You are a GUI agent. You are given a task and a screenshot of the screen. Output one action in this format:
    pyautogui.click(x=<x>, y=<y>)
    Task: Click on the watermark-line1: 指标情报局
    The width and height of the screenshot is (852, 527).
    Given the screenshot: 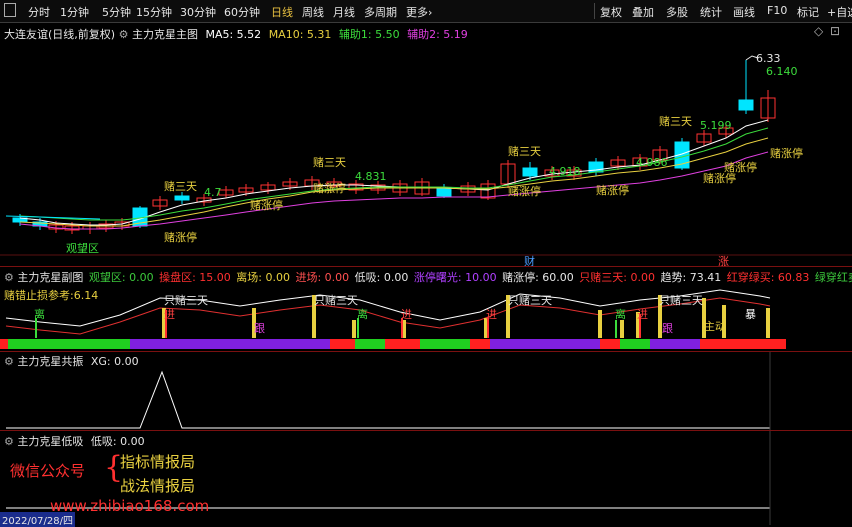 What is the action you would take?
    pyautogui.click(x=158, y=462)
    